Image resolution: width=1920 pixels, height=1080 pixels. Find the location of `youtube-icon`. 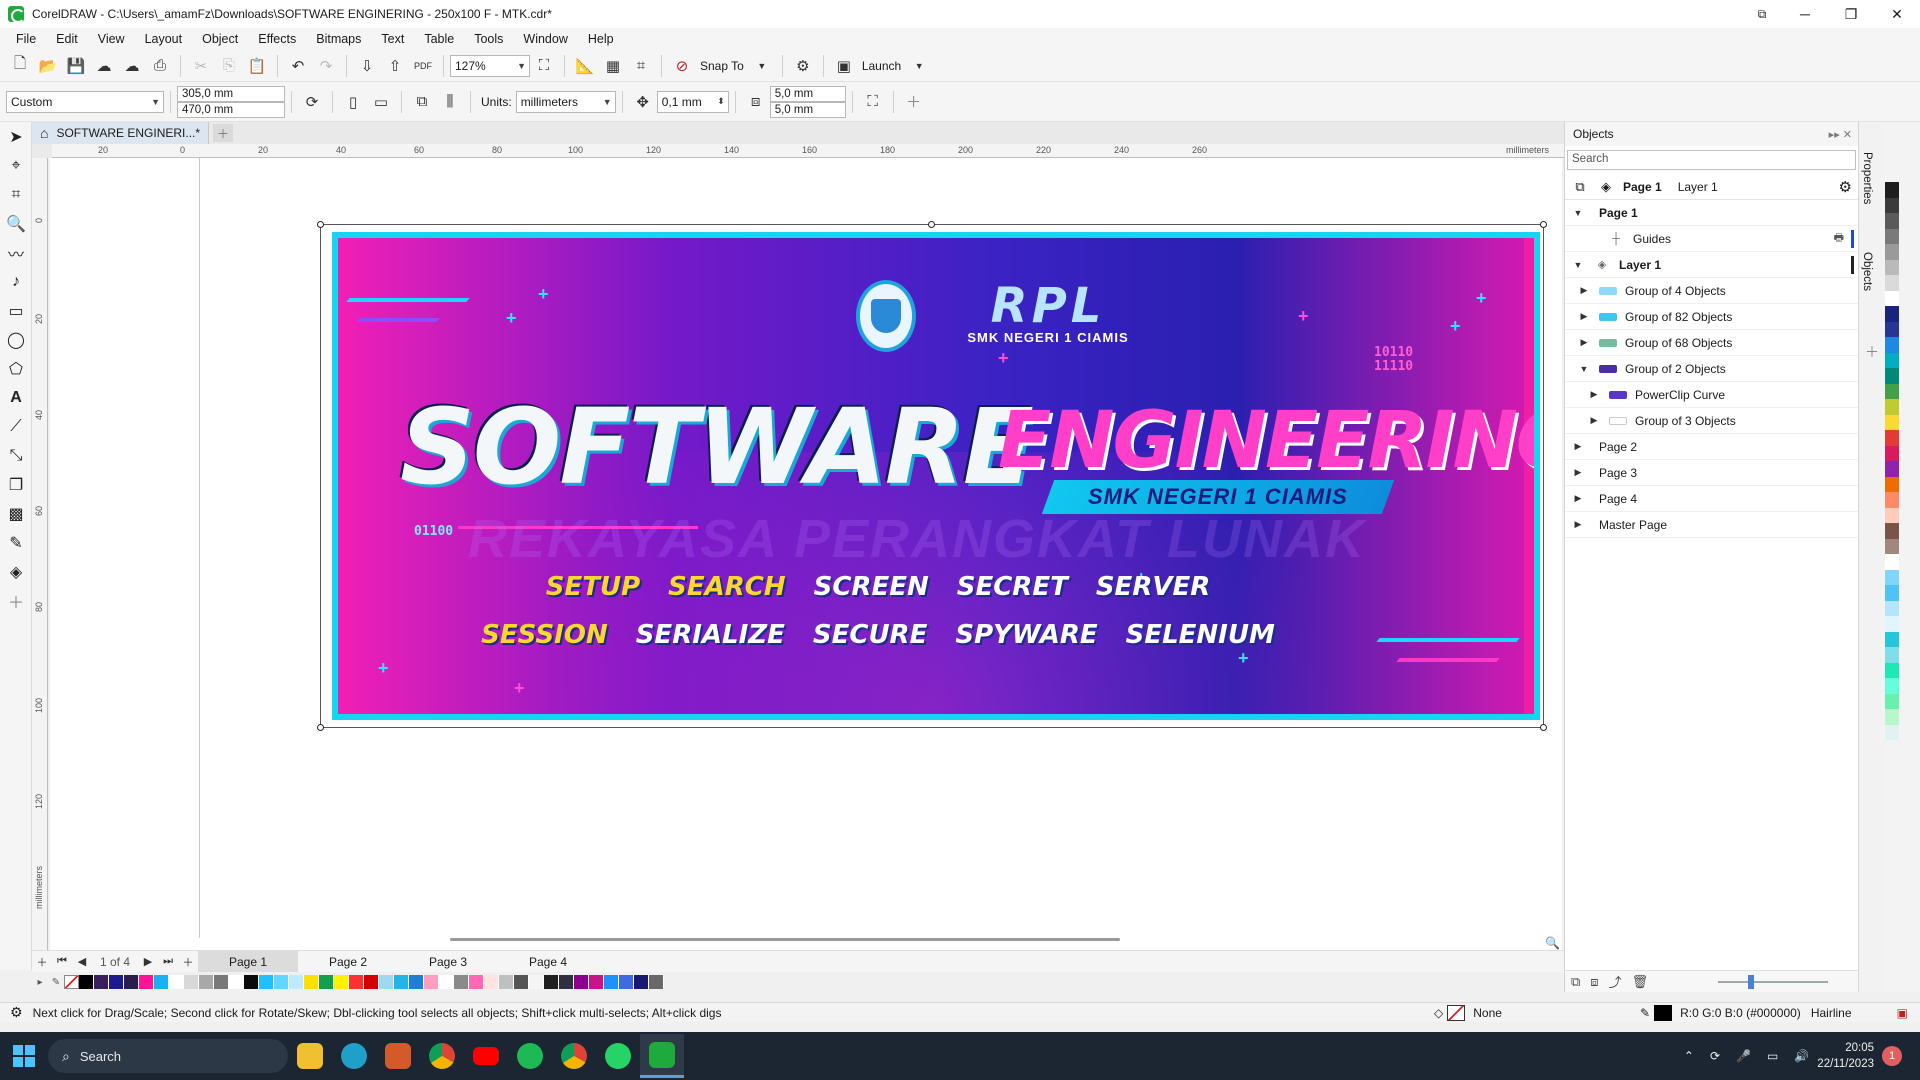

youtube-icon is located at coordinates (486, 1056).